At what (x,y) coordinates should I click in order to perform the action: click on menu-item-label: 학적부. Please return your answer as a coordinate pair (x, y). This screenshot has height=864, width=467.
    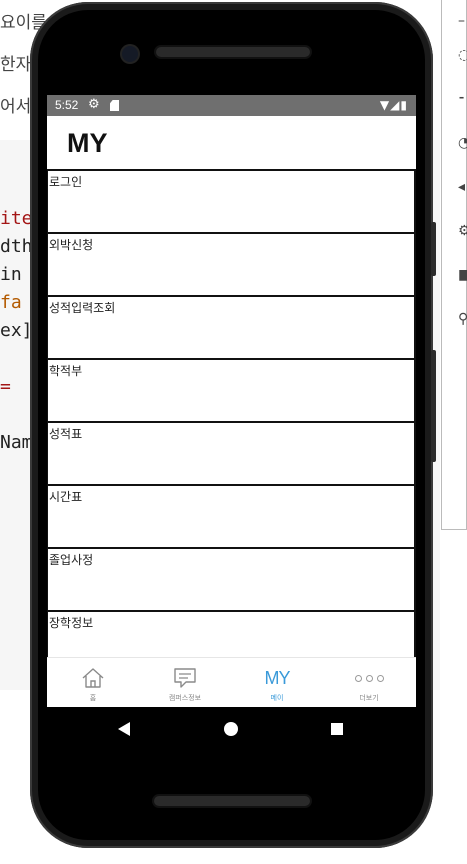
    Looking at the image, I should click on (66, 371).